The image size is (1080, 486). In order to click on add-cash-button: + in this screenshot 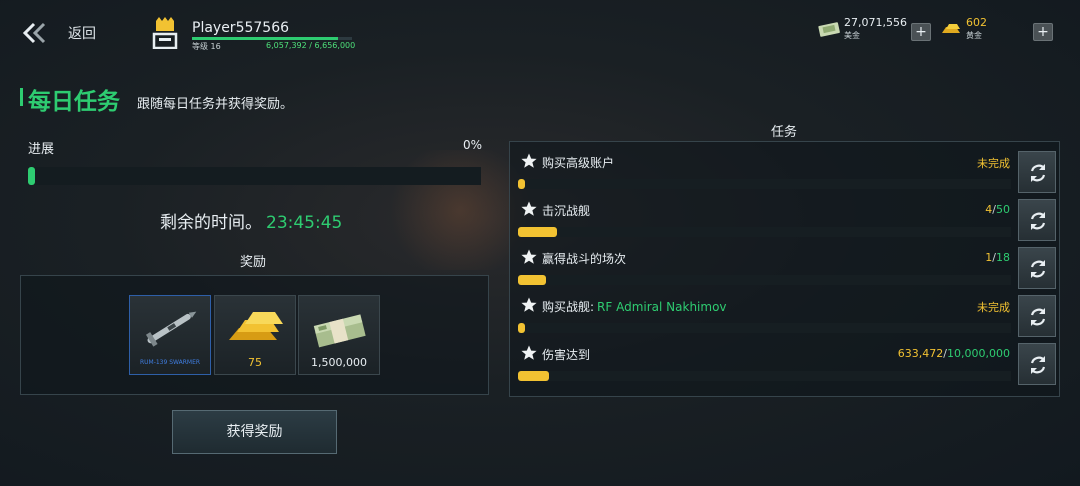, I will do `click(921, 32)`.